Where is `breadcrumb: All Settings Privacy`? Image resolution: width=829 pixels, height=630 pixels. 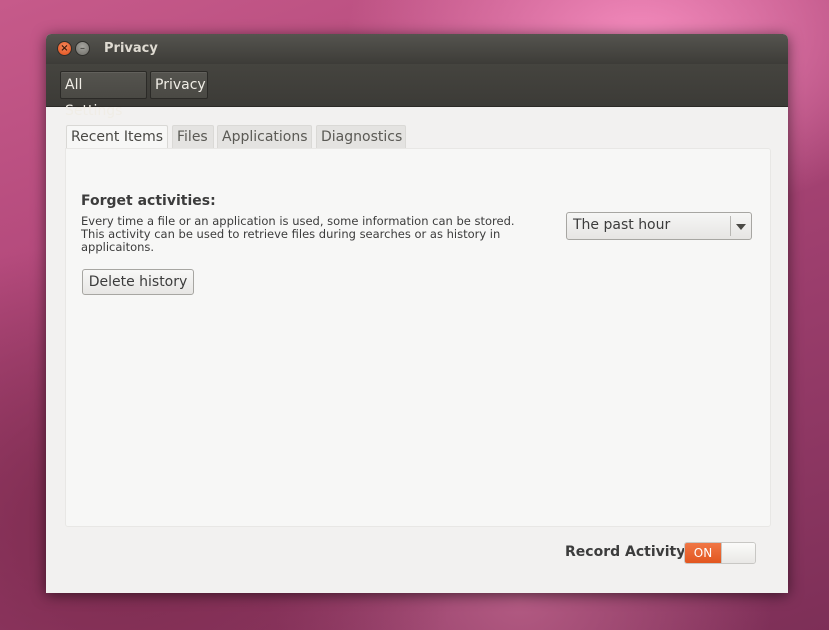
breadcrumb: All Settings Privacy is located at coordinates (417, 91).